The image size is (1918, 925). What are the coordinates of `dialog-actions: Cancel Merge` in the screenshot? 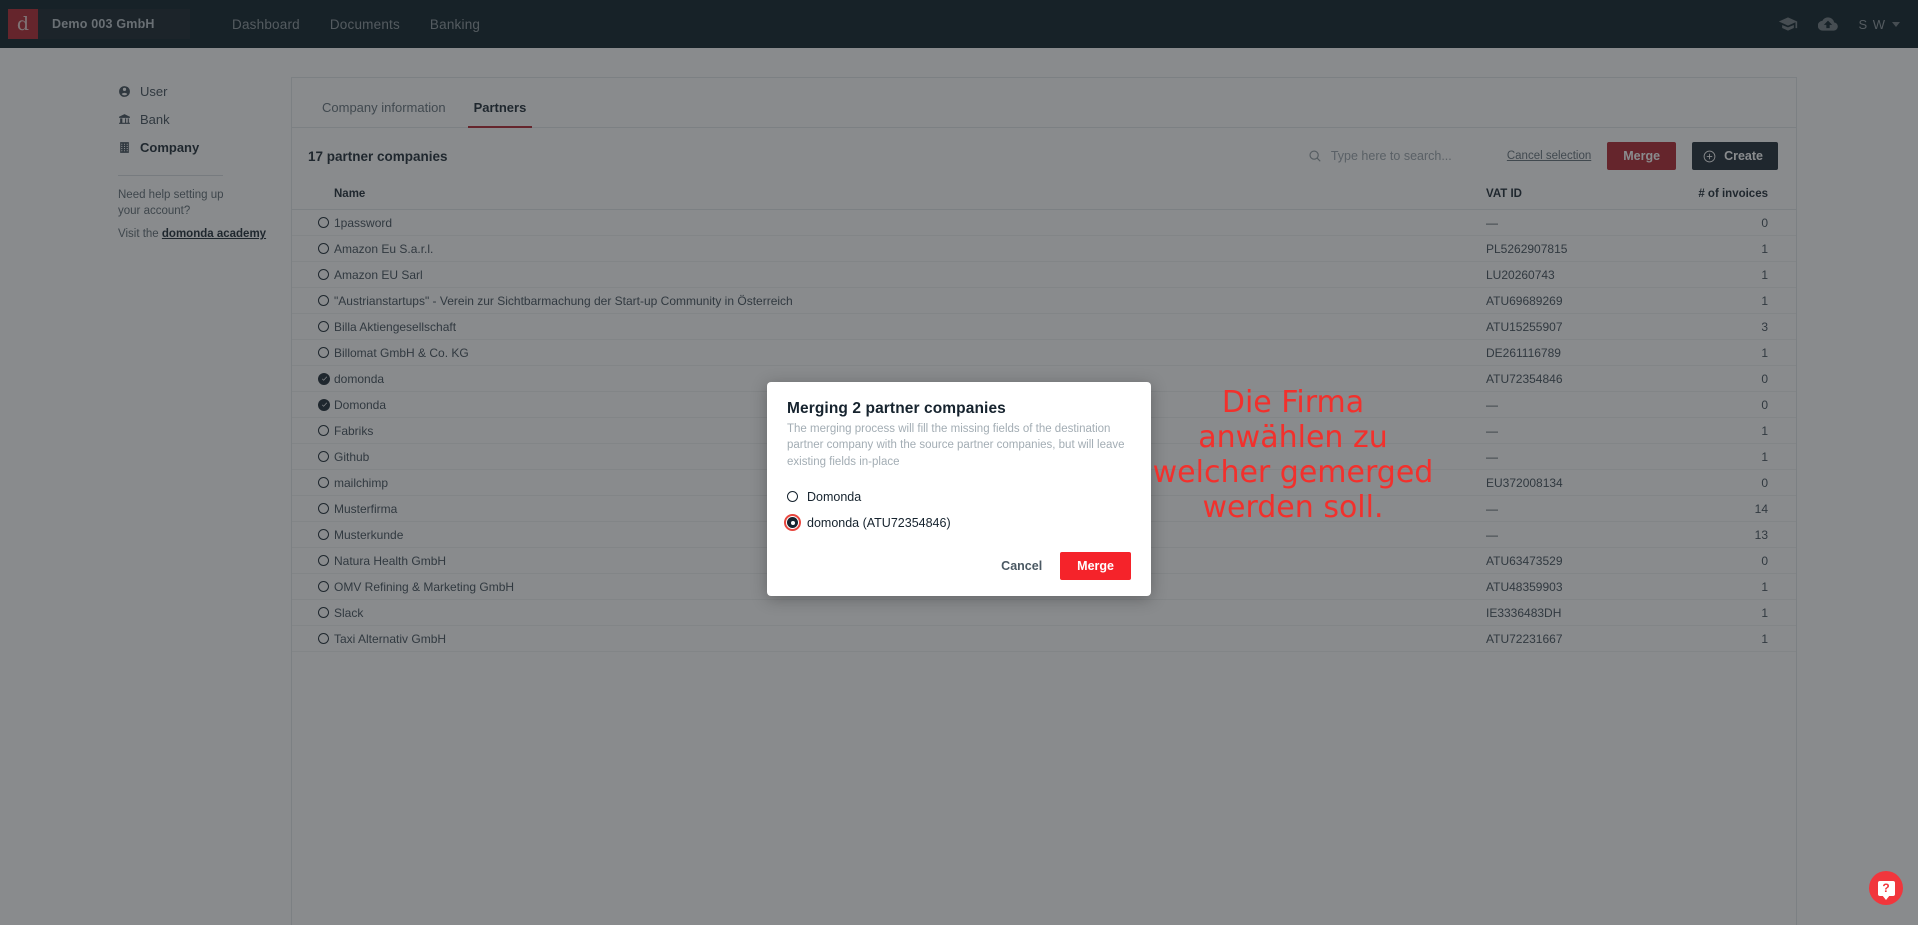 It's located at (959, 565).